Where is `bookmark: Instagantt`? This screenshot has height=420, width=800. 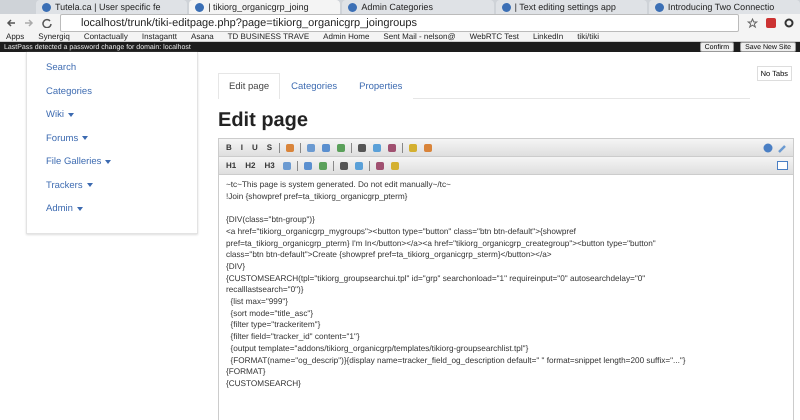 bookmark: Instagantt is located at coordinates (159, 36).